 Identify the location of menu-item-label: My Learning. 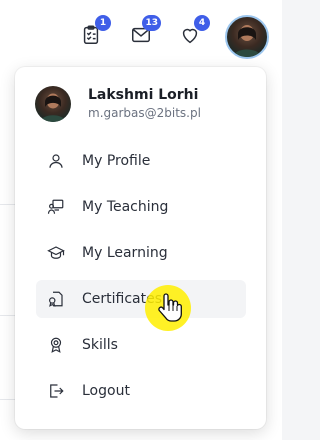
(125, 253).